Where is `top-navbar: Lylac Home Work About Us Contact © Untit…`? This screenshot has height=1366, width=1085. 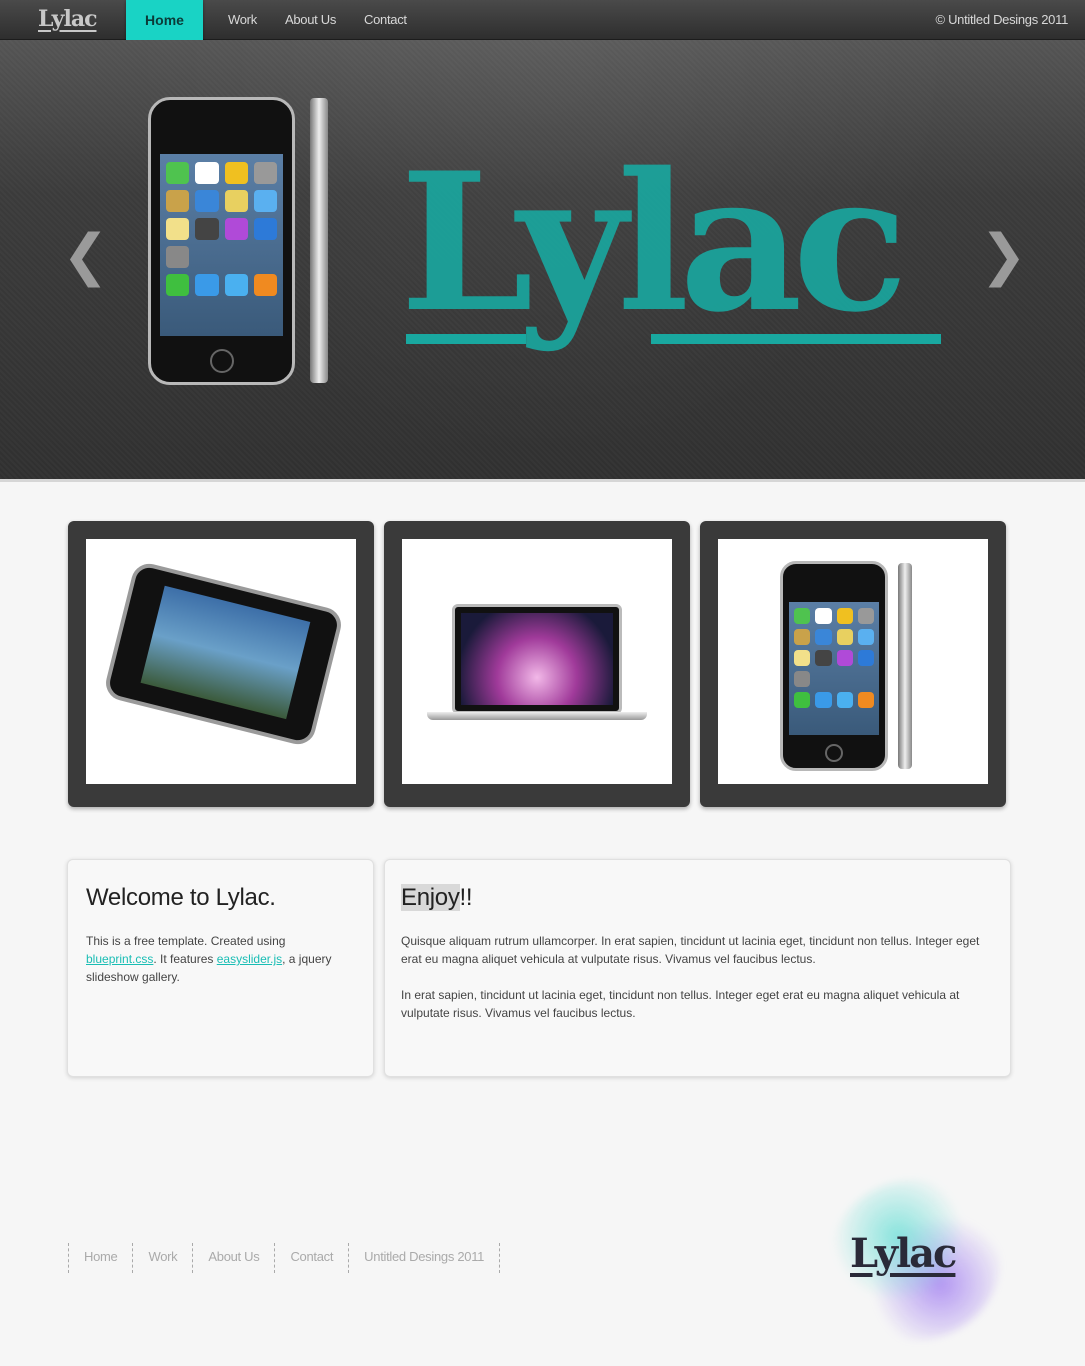 top-navbar: Lylac Home Work About Us Contact © Untit… is located at coordinates (542, 23).